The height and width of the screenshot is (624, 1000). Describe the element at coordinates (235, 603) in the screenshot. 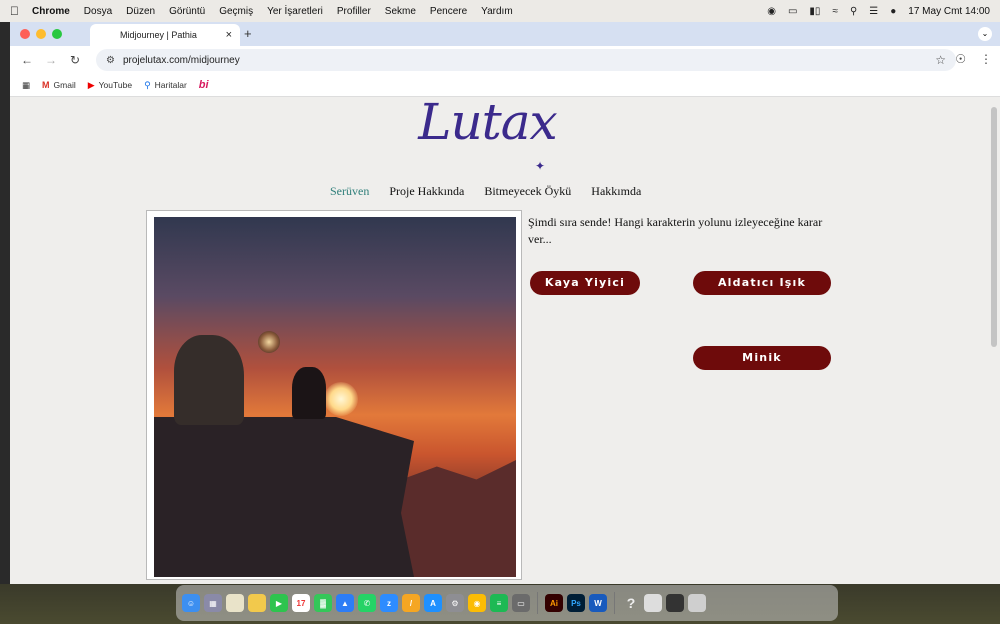

I see `notes-icon` at that location.